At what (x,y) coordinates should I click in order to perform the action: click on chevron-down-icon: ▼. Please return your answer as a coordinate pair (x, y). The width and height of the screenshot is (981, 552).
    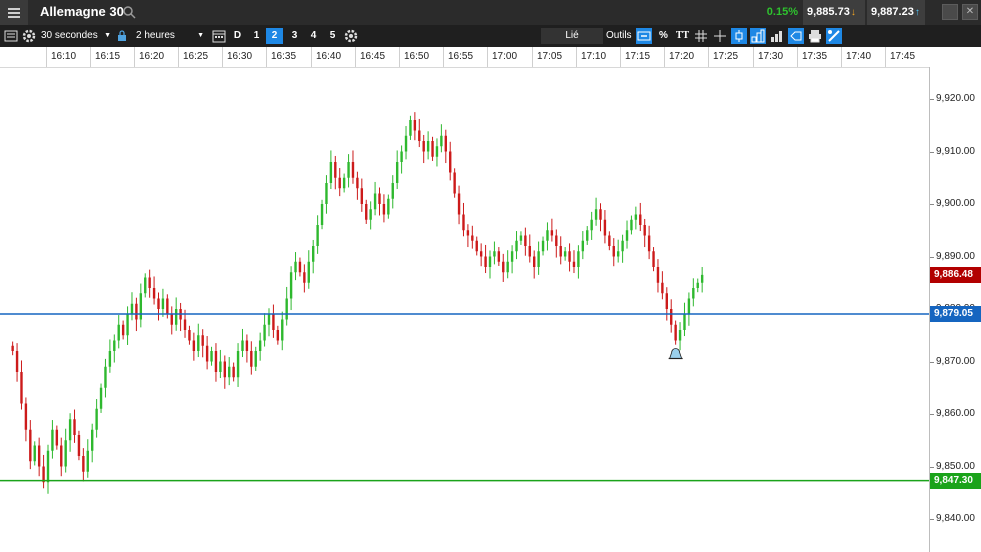
    Looking at the image, I should click on (107, 35).